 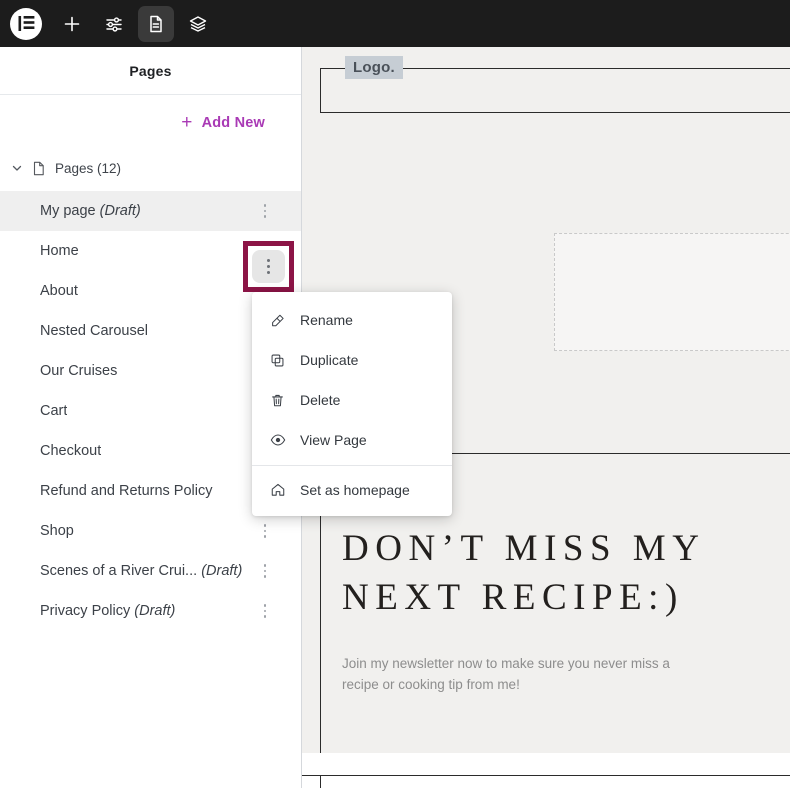 I want to click on list-item: Scenes of a River Crui... (Draft), so click(x=150, y=571).